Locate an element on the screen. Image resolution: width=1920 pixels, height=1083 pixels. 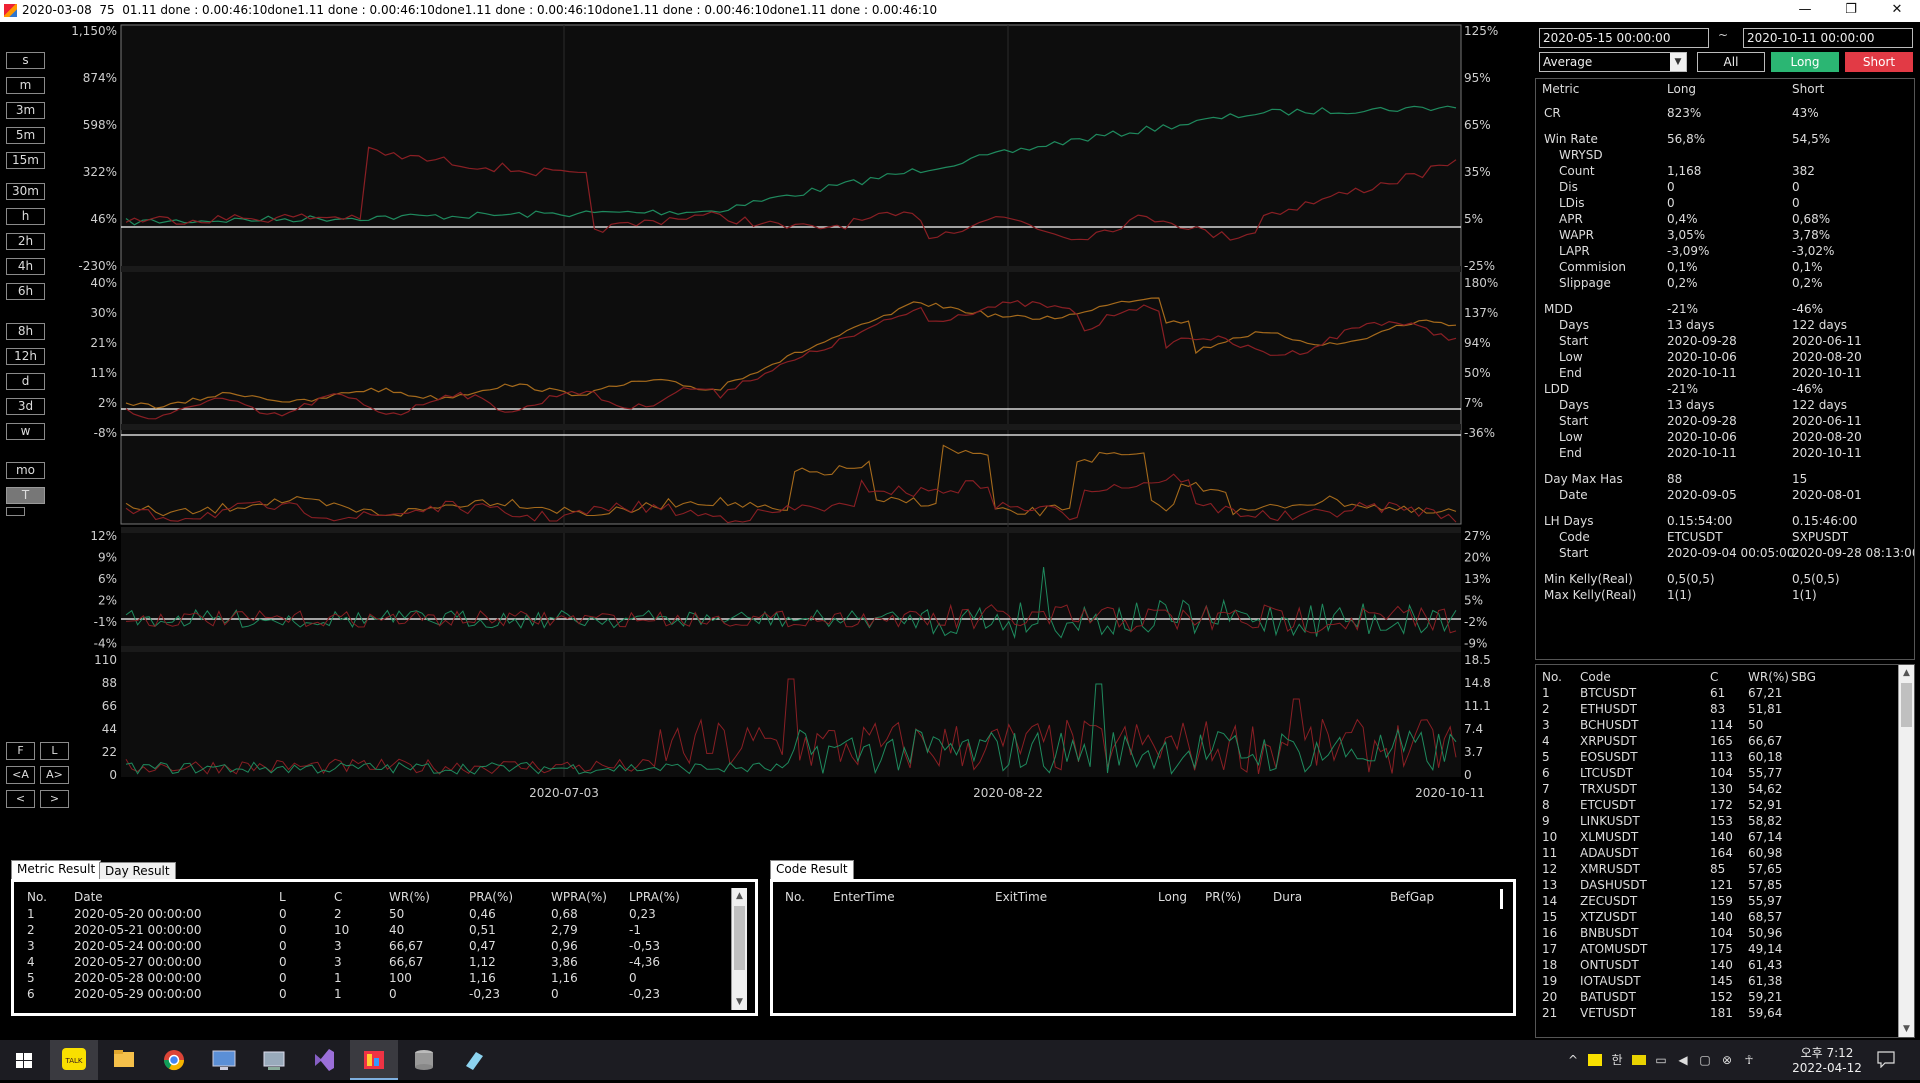
code-result-header-cell: PR(%) is located at coordinates (1223, 897).